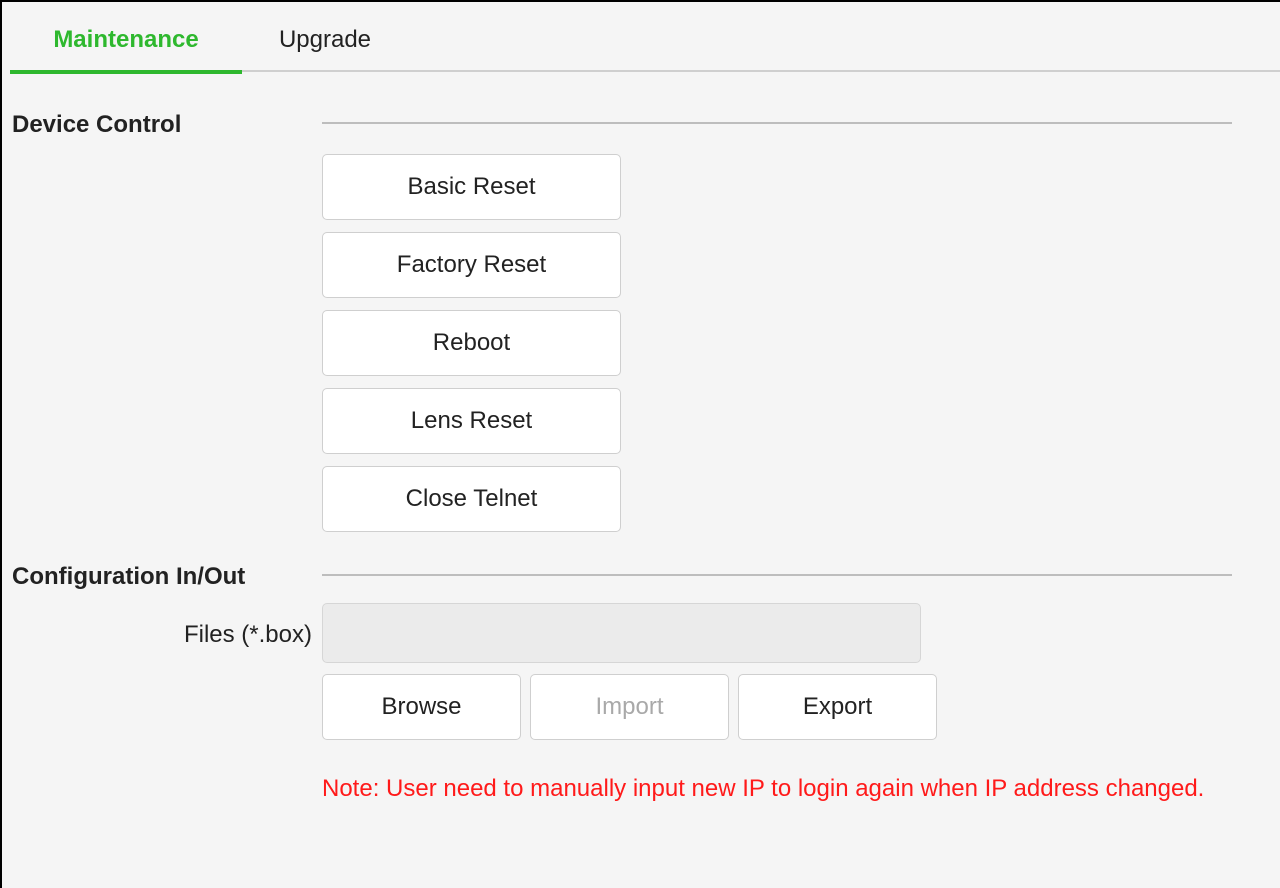  I want to click on device-control-divider, so click(777, 123).